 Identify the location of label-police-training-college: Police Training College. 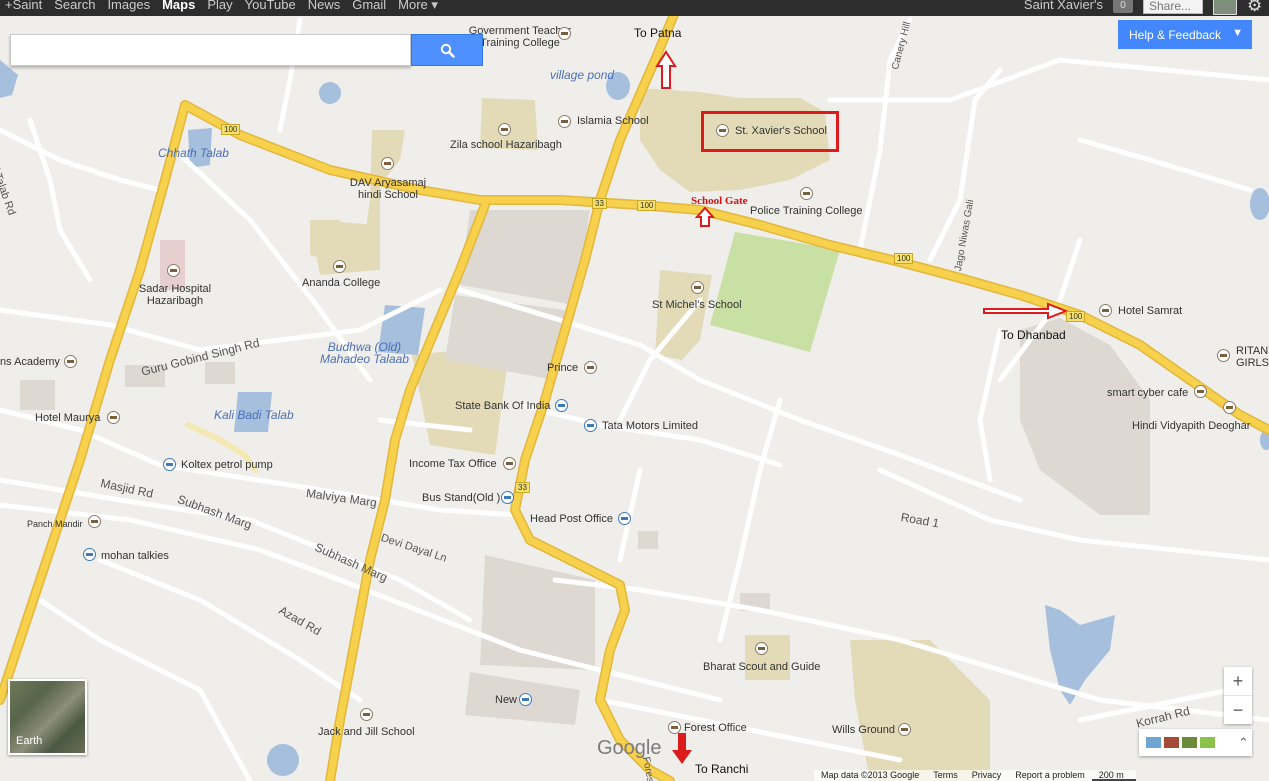
(806, 211).